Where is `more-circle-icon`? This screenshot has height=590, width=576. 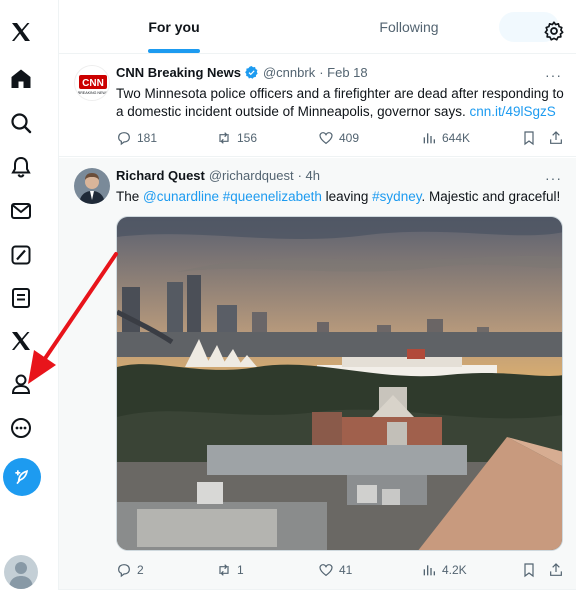 more-circle-icon is located at coordinates (21, 428).